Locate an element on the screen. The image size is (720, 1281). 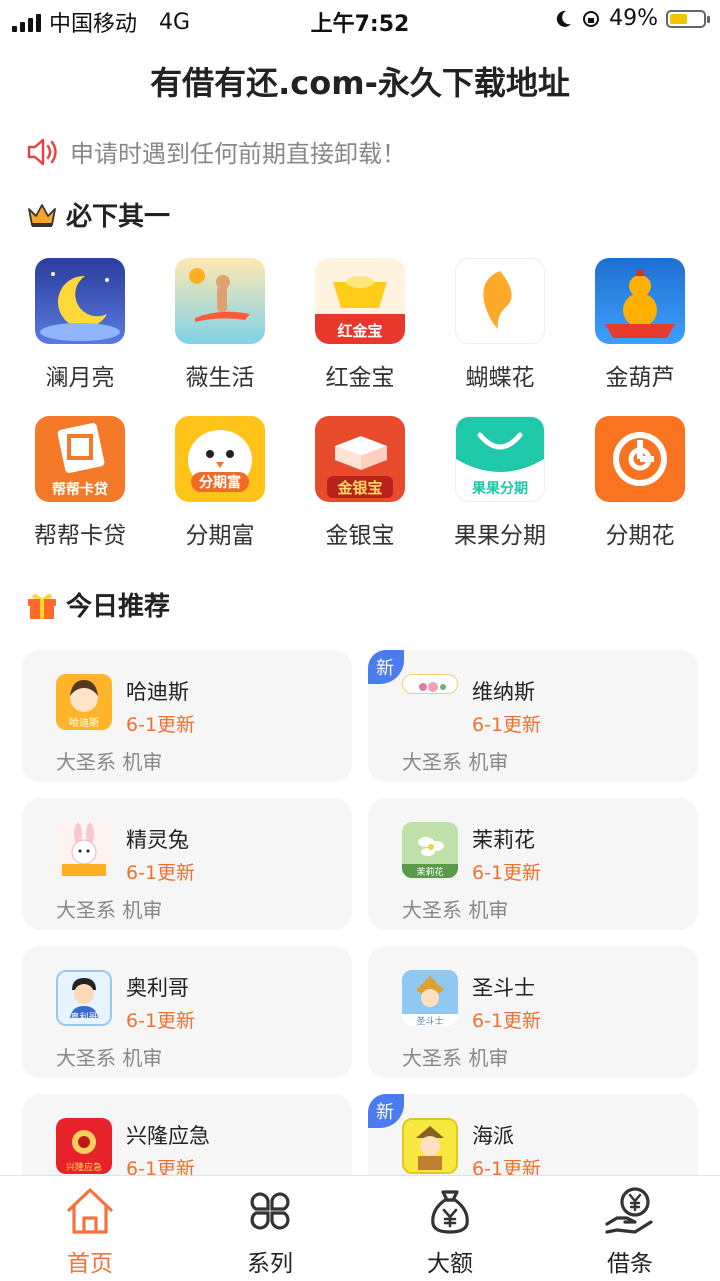
app-name: 奥利哥 is located at coordinates (157, 988).